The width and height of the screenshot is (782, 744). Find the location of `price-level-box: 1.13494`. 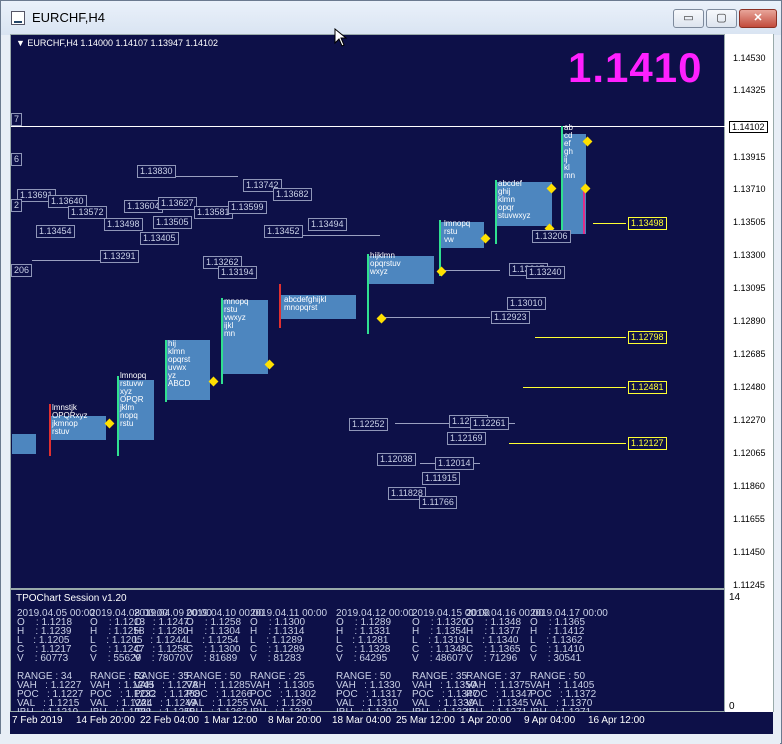

price-level-box: 1.13494 is located at coordinates (327, 224).